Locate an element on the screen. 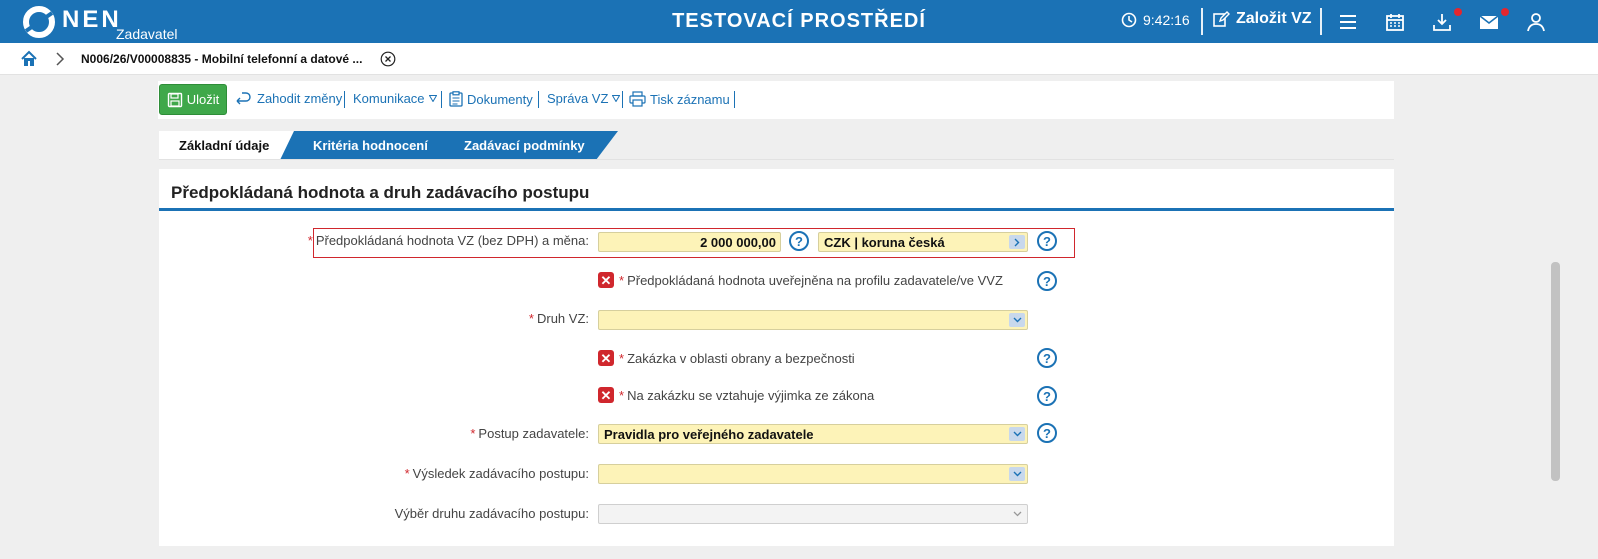 The image size is (1598, 559). home-icon is located at coordinates (29, 59).